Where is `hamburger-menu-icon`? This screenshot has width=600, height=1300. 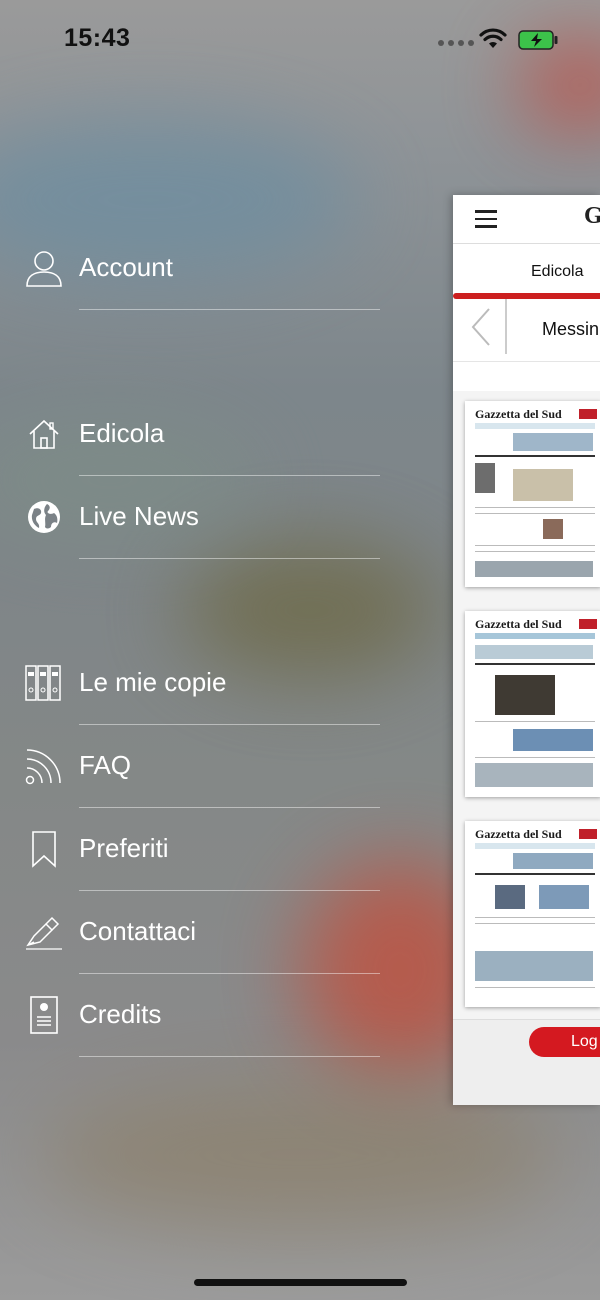 hamburger-menu-icon is located at coordinates (486, 221).